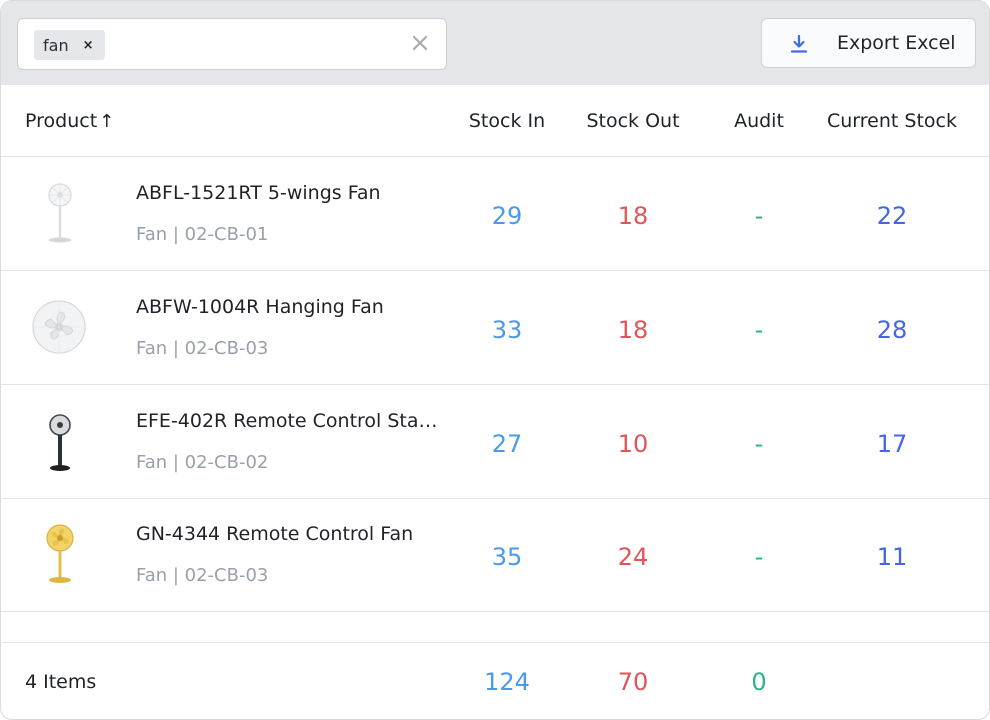  I want to click on total-stock-out: 70, so click(633, 682).